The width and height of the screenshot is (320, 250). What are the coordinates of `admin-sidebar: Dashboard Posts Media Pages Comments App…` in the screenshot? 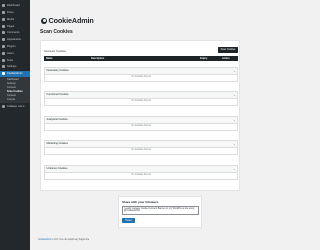 It's located at (15, 125).